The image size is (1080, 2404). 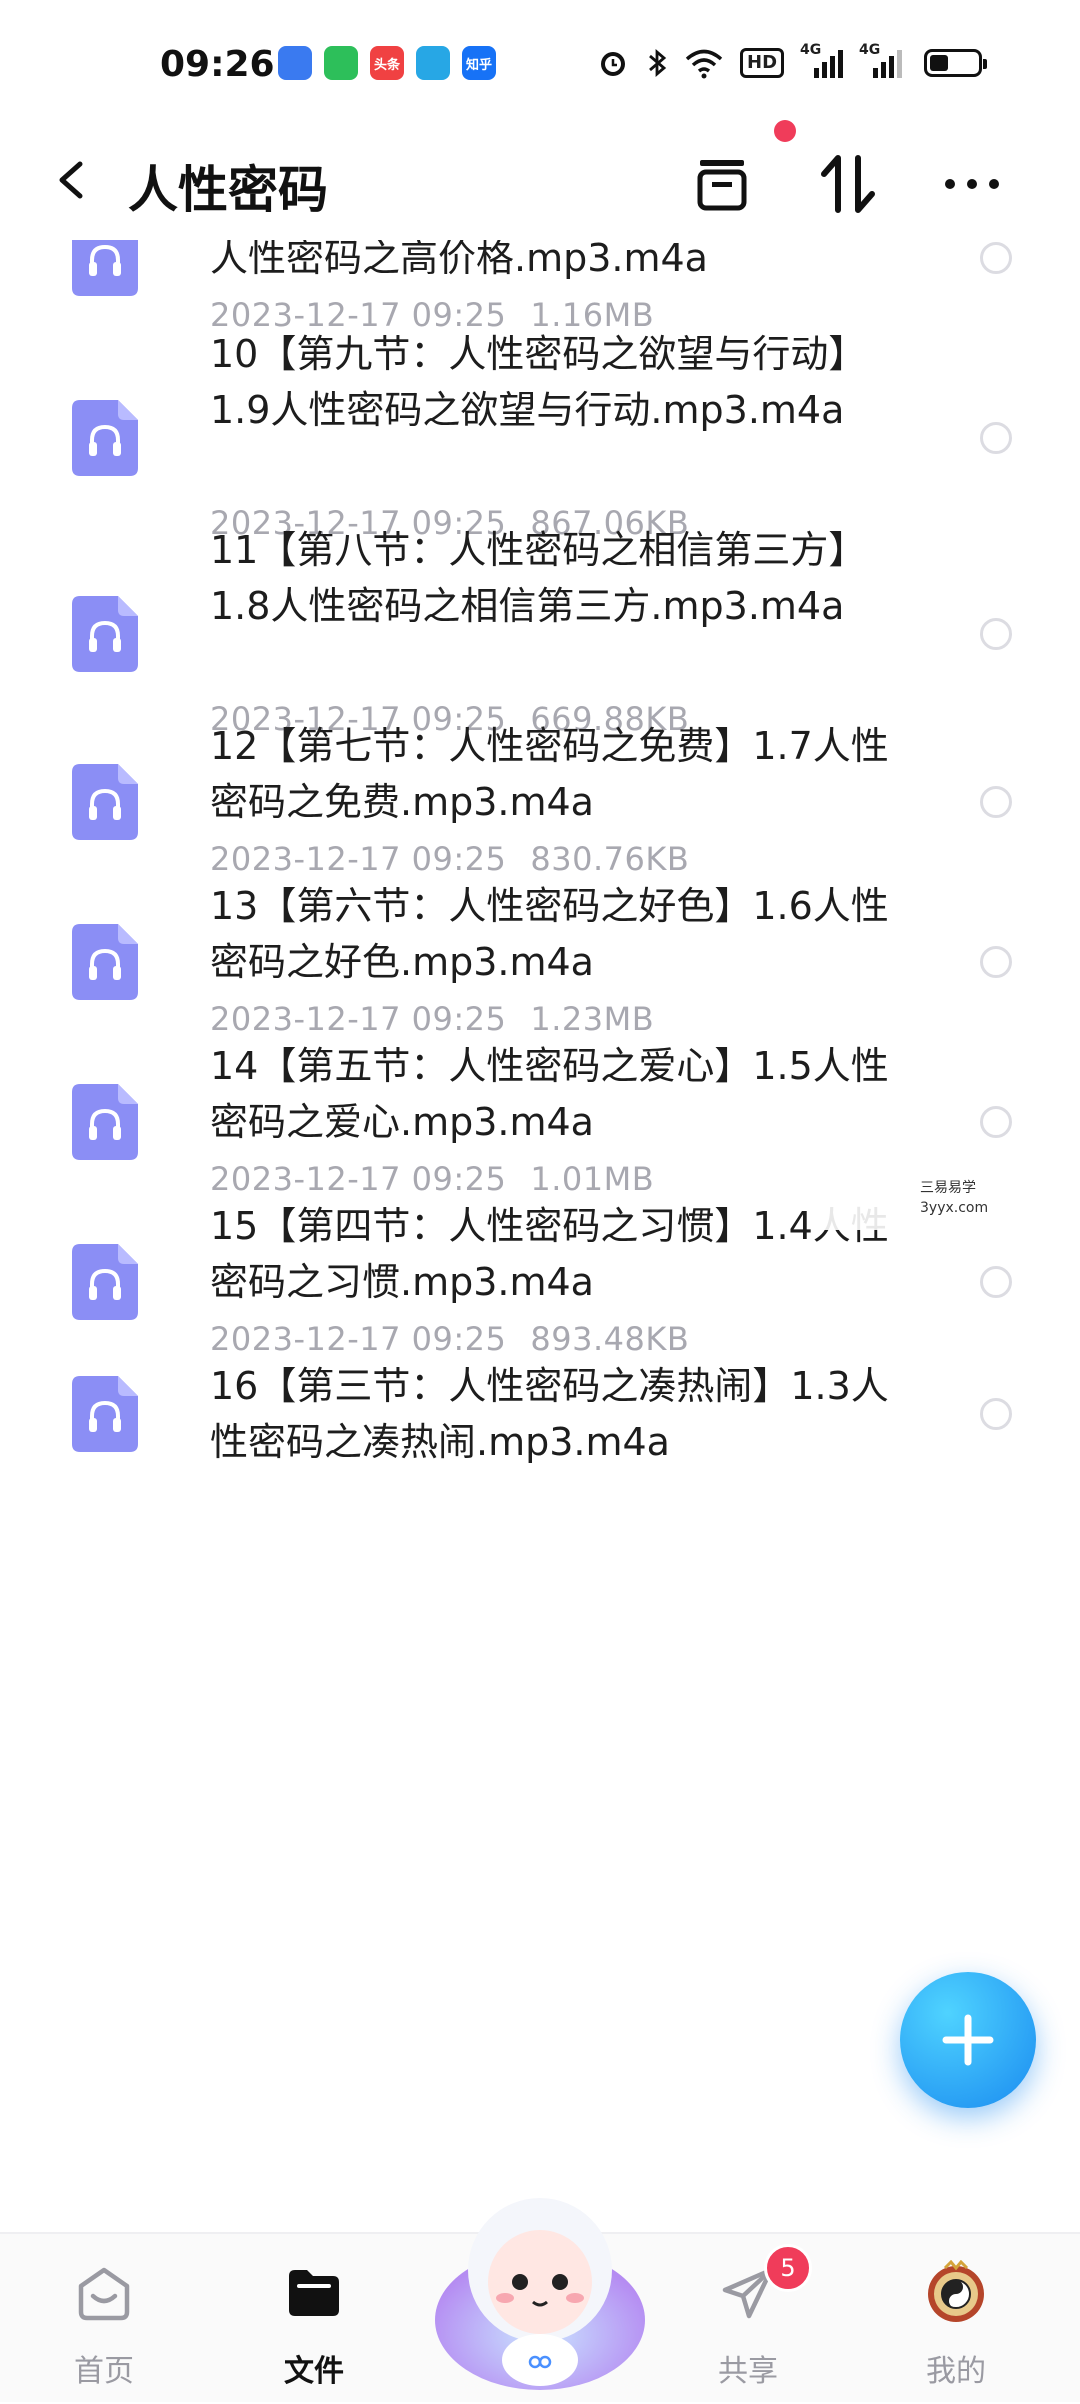 What do you see at coordinates (433, 63) in the screenshot?
I see `telegram-app-icon` at bounding box center [433, 63].